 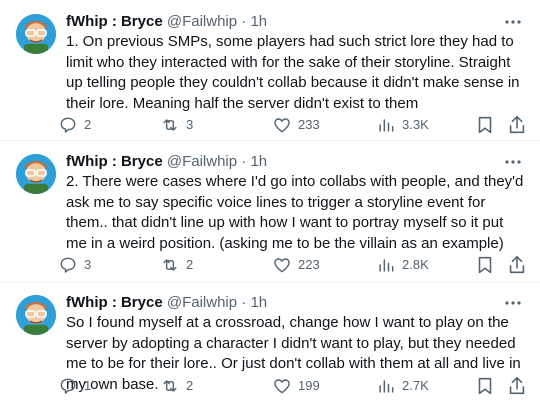 I want to click on action-bar: 3 2 223 2.8K, so click(x=293, y=265).